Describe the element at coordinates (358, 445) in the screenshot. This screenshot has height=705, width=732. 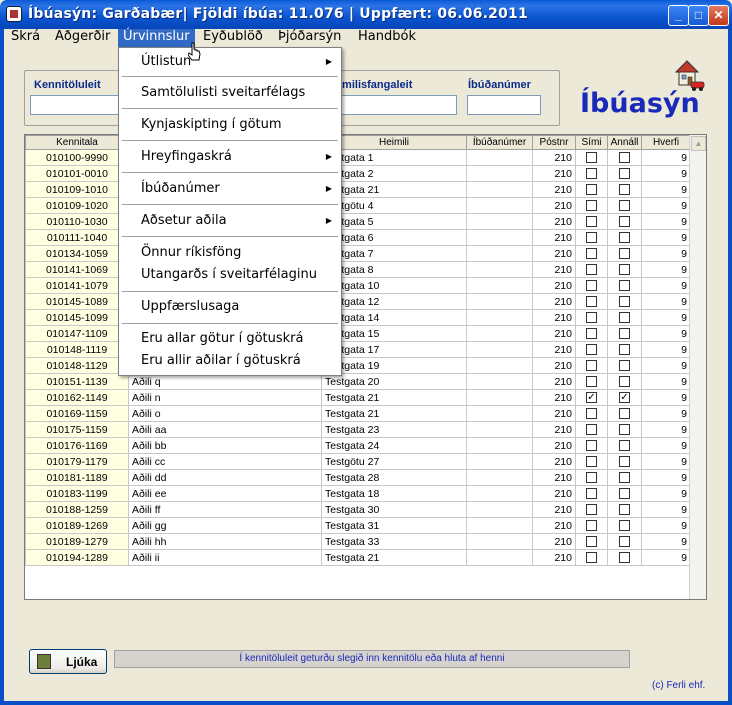
I see `table-row: 010176-1169 Aðili bb Testgata 24 210 9` at that location.